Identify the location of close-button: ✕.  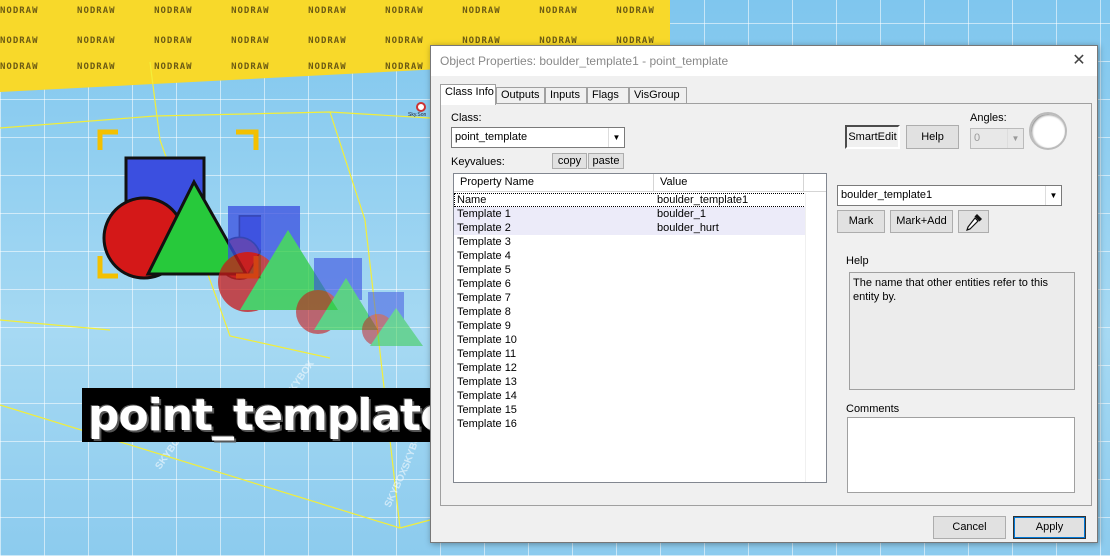
(1079, 61).